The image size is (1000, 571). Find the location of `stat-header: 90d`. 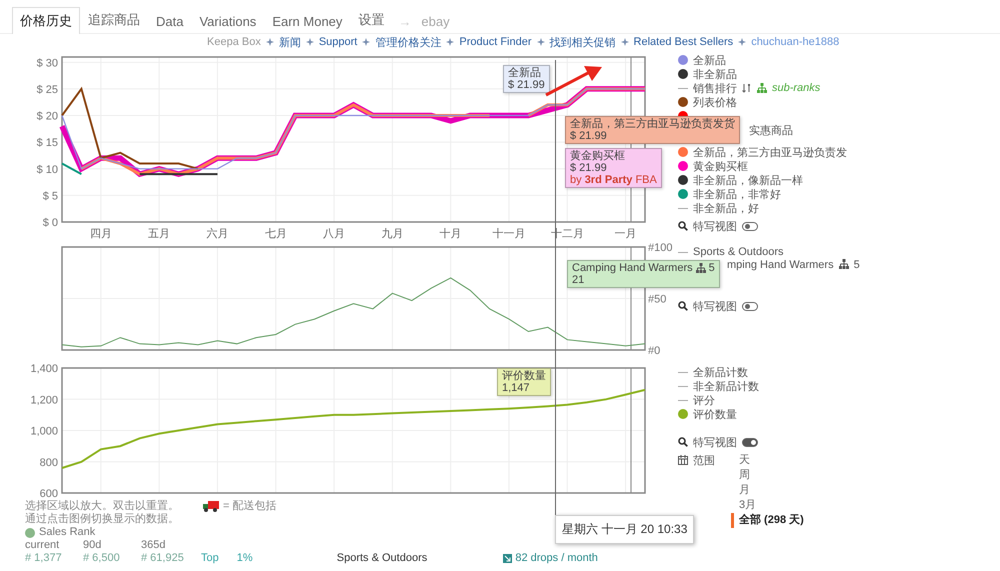

stat-header: 90d is located at coordinates (92, 545).